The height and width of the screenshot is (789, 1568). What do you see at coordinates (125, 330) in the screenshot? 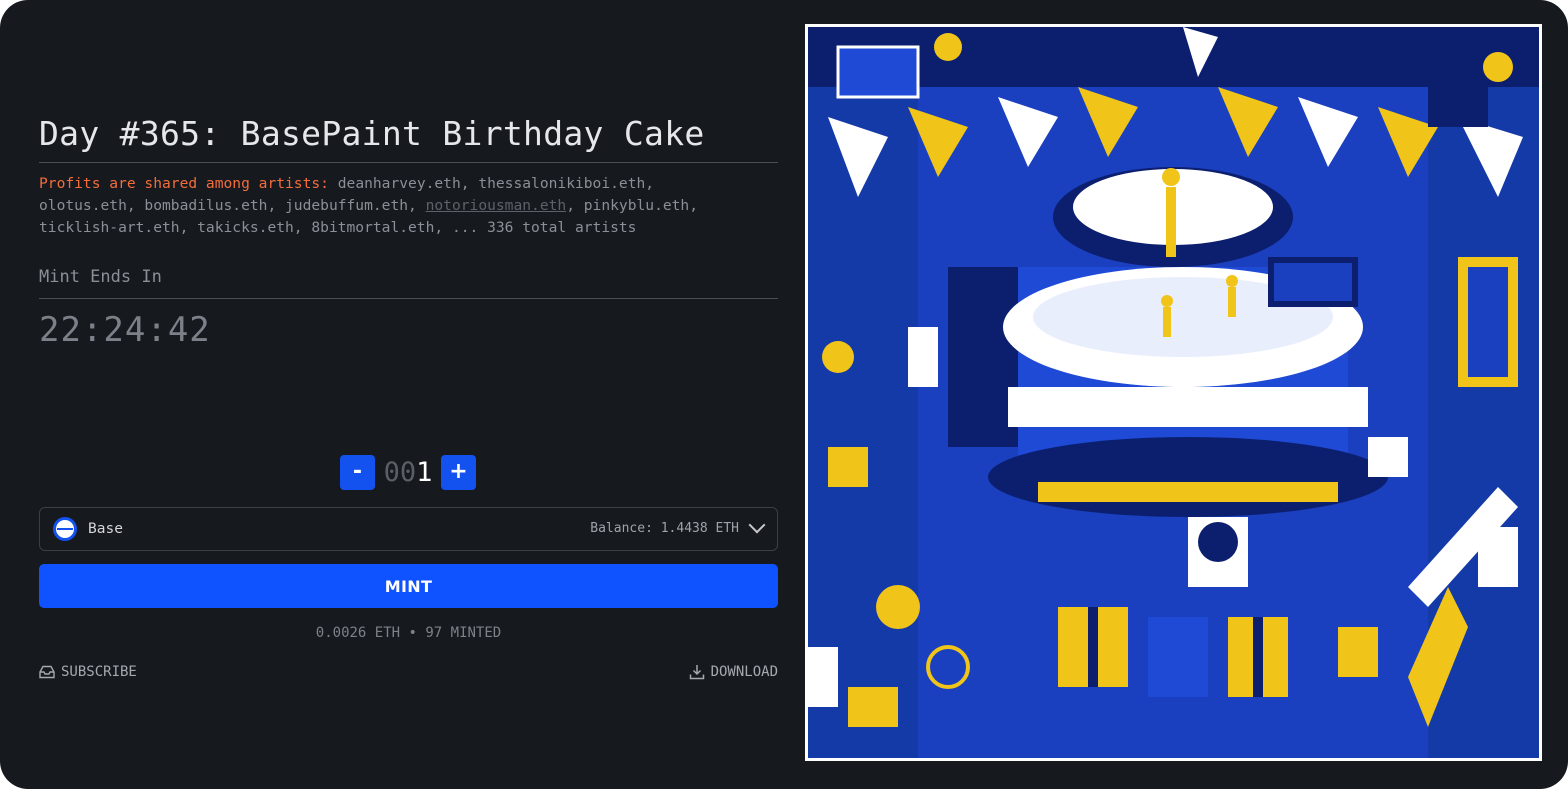
I see `countdown-timer: 22:24:42` at bounding box center [125, 330].